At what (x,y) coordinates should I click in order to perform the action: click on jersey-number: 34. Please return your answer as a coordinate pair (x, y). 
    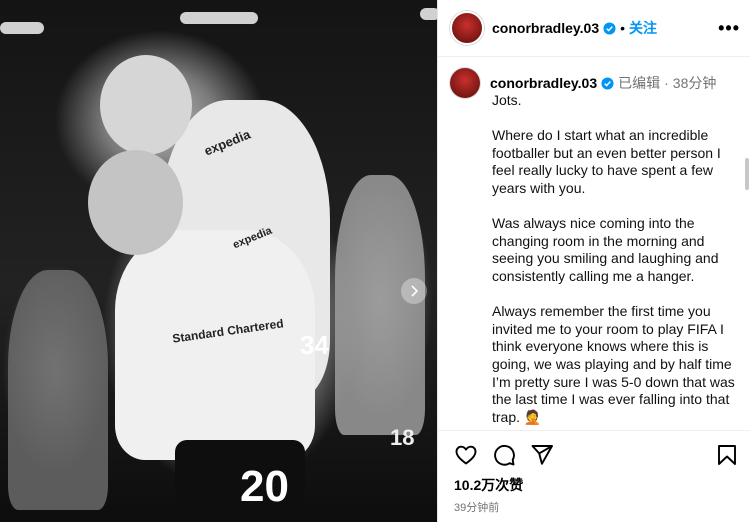
    Looking at the image, I should click on (314, 345).